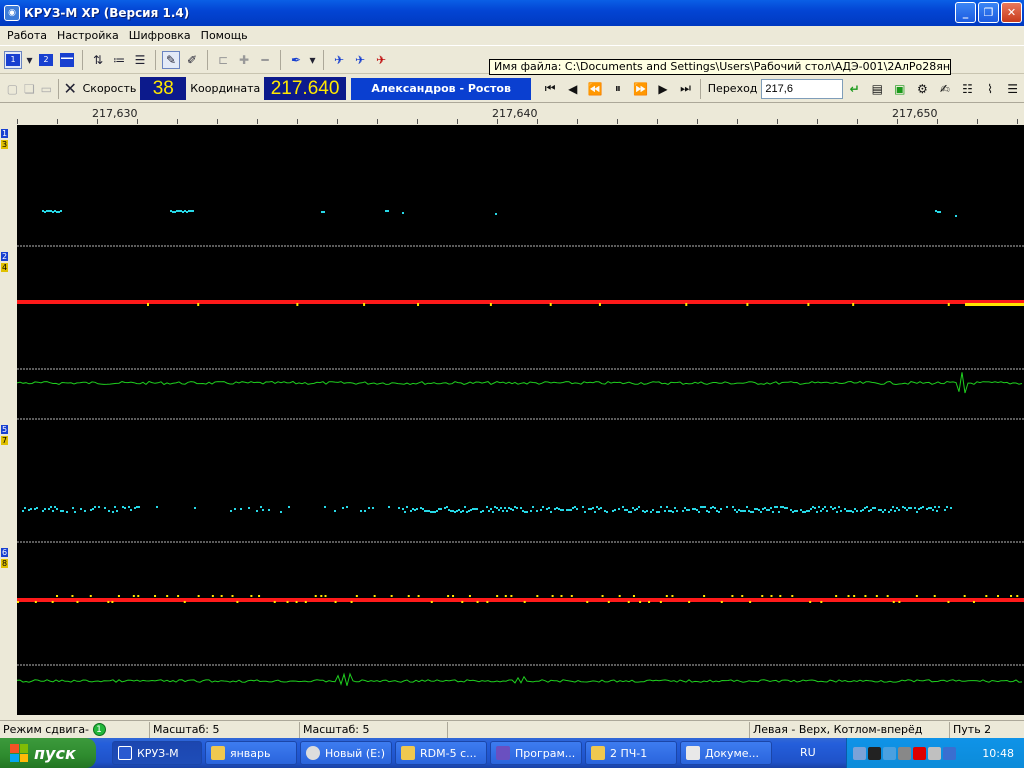 The width and height of the screenshot is (1024, 768). I want to click on language-indicator: RU, so click(808, 753).